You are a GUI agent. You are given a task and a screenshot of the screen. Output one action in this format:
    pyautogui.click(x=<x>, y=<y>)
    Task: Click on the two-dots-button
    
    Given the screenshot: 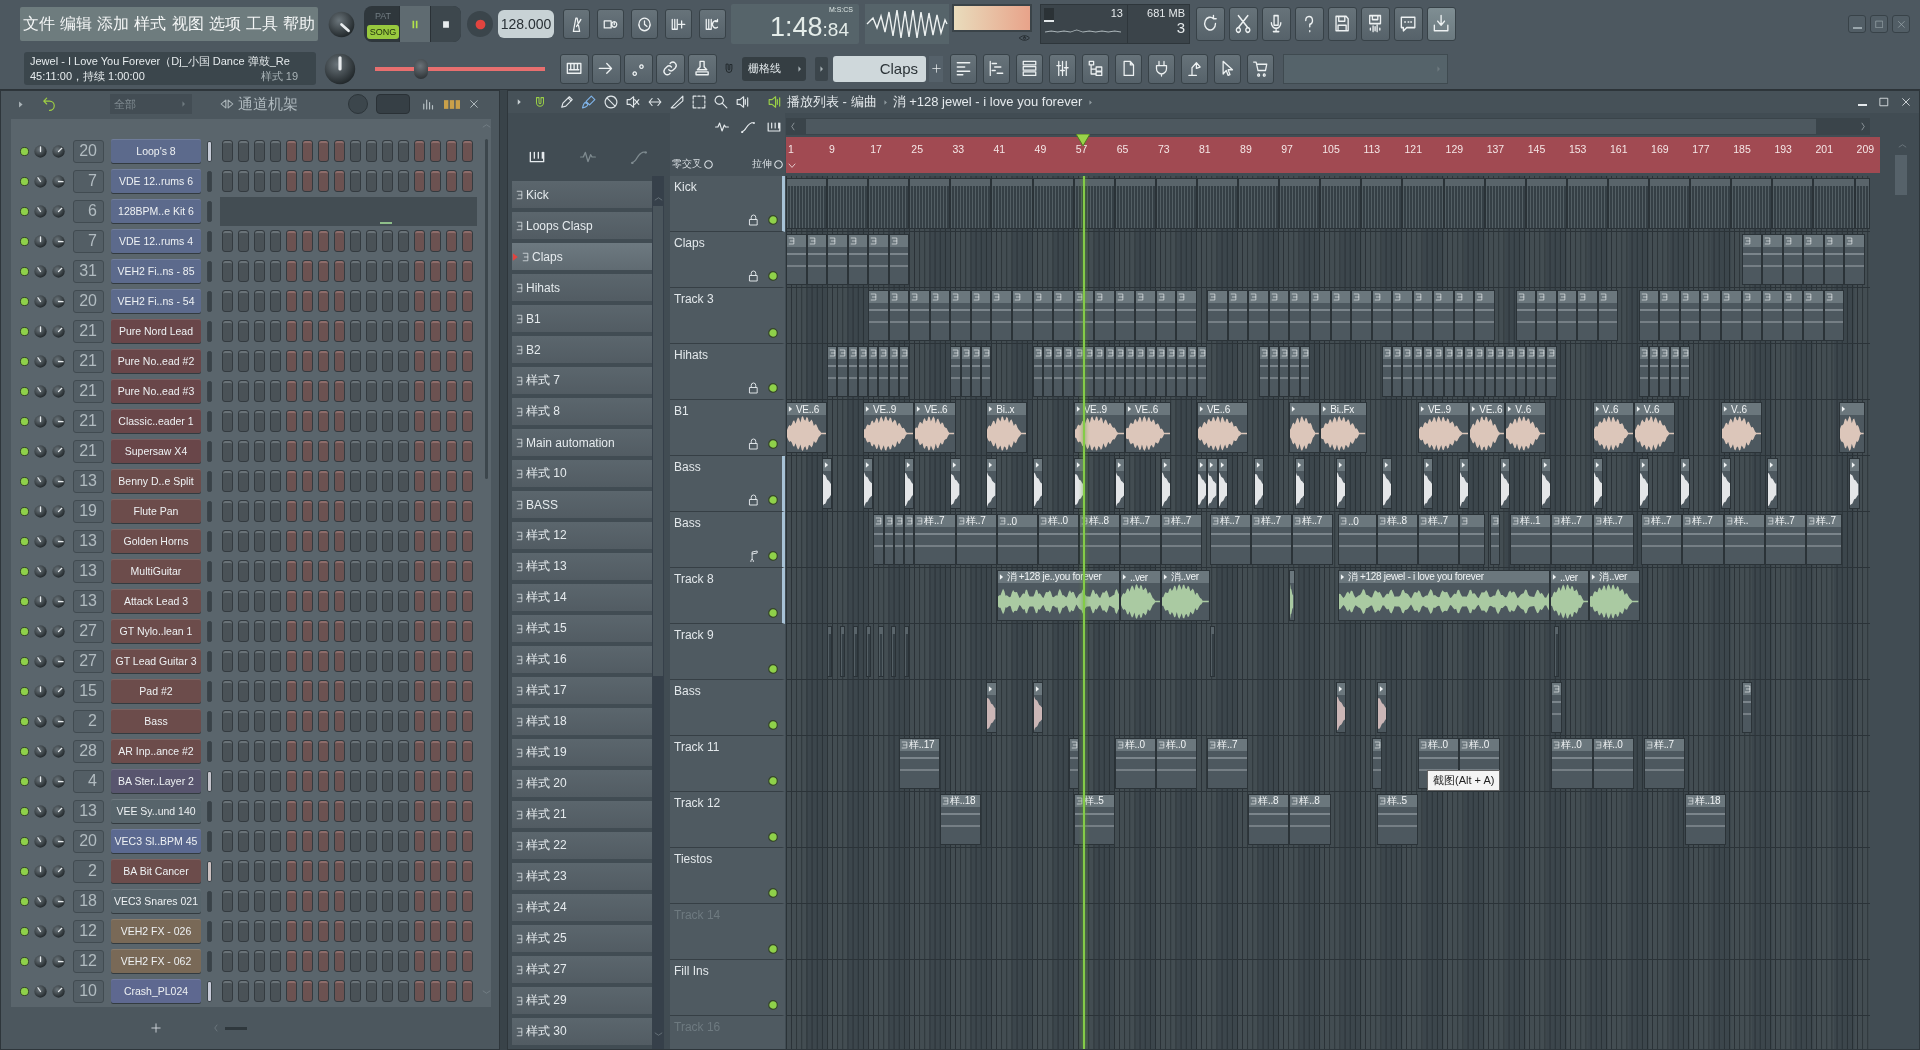 What is the action you would take?
    pyautogui.click(x=638, y=68)
    